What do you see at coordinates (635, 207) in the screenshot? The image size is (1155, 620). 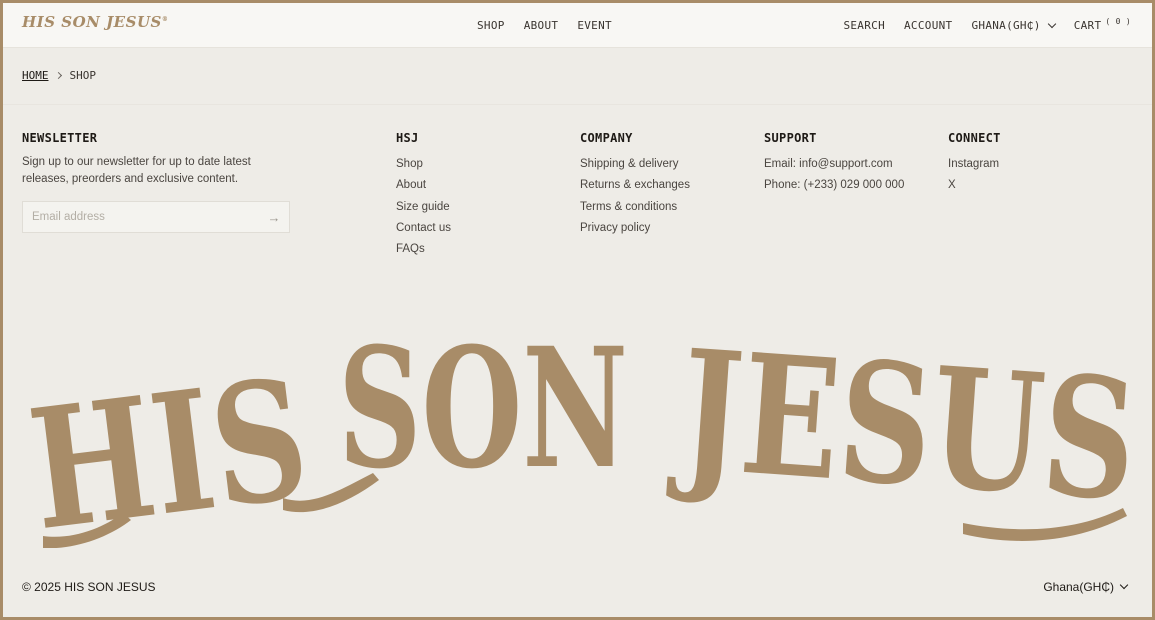 I see `footer-link-terms: Terms & conditions` at bounding box center [635, 207].